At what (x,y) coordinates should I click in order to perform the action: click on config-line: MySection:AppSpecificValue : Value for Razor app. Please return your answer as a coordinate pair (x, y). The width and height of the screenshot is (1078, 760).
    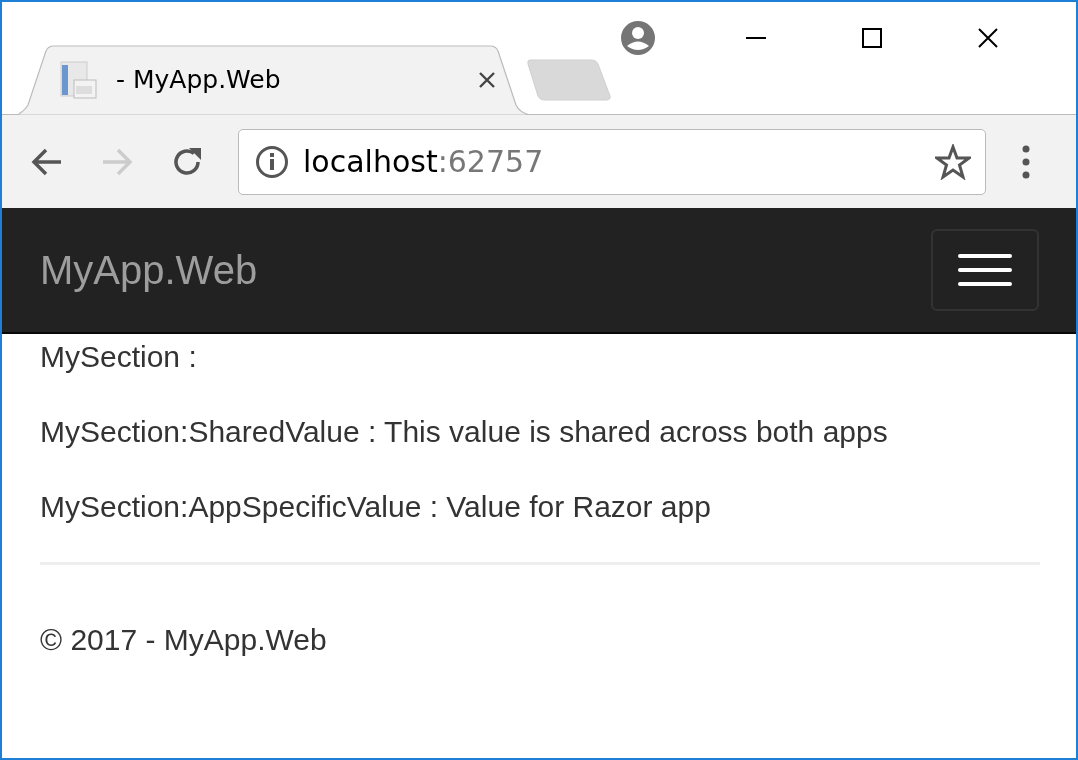
    Looking at the image, I should click on (376, 507).